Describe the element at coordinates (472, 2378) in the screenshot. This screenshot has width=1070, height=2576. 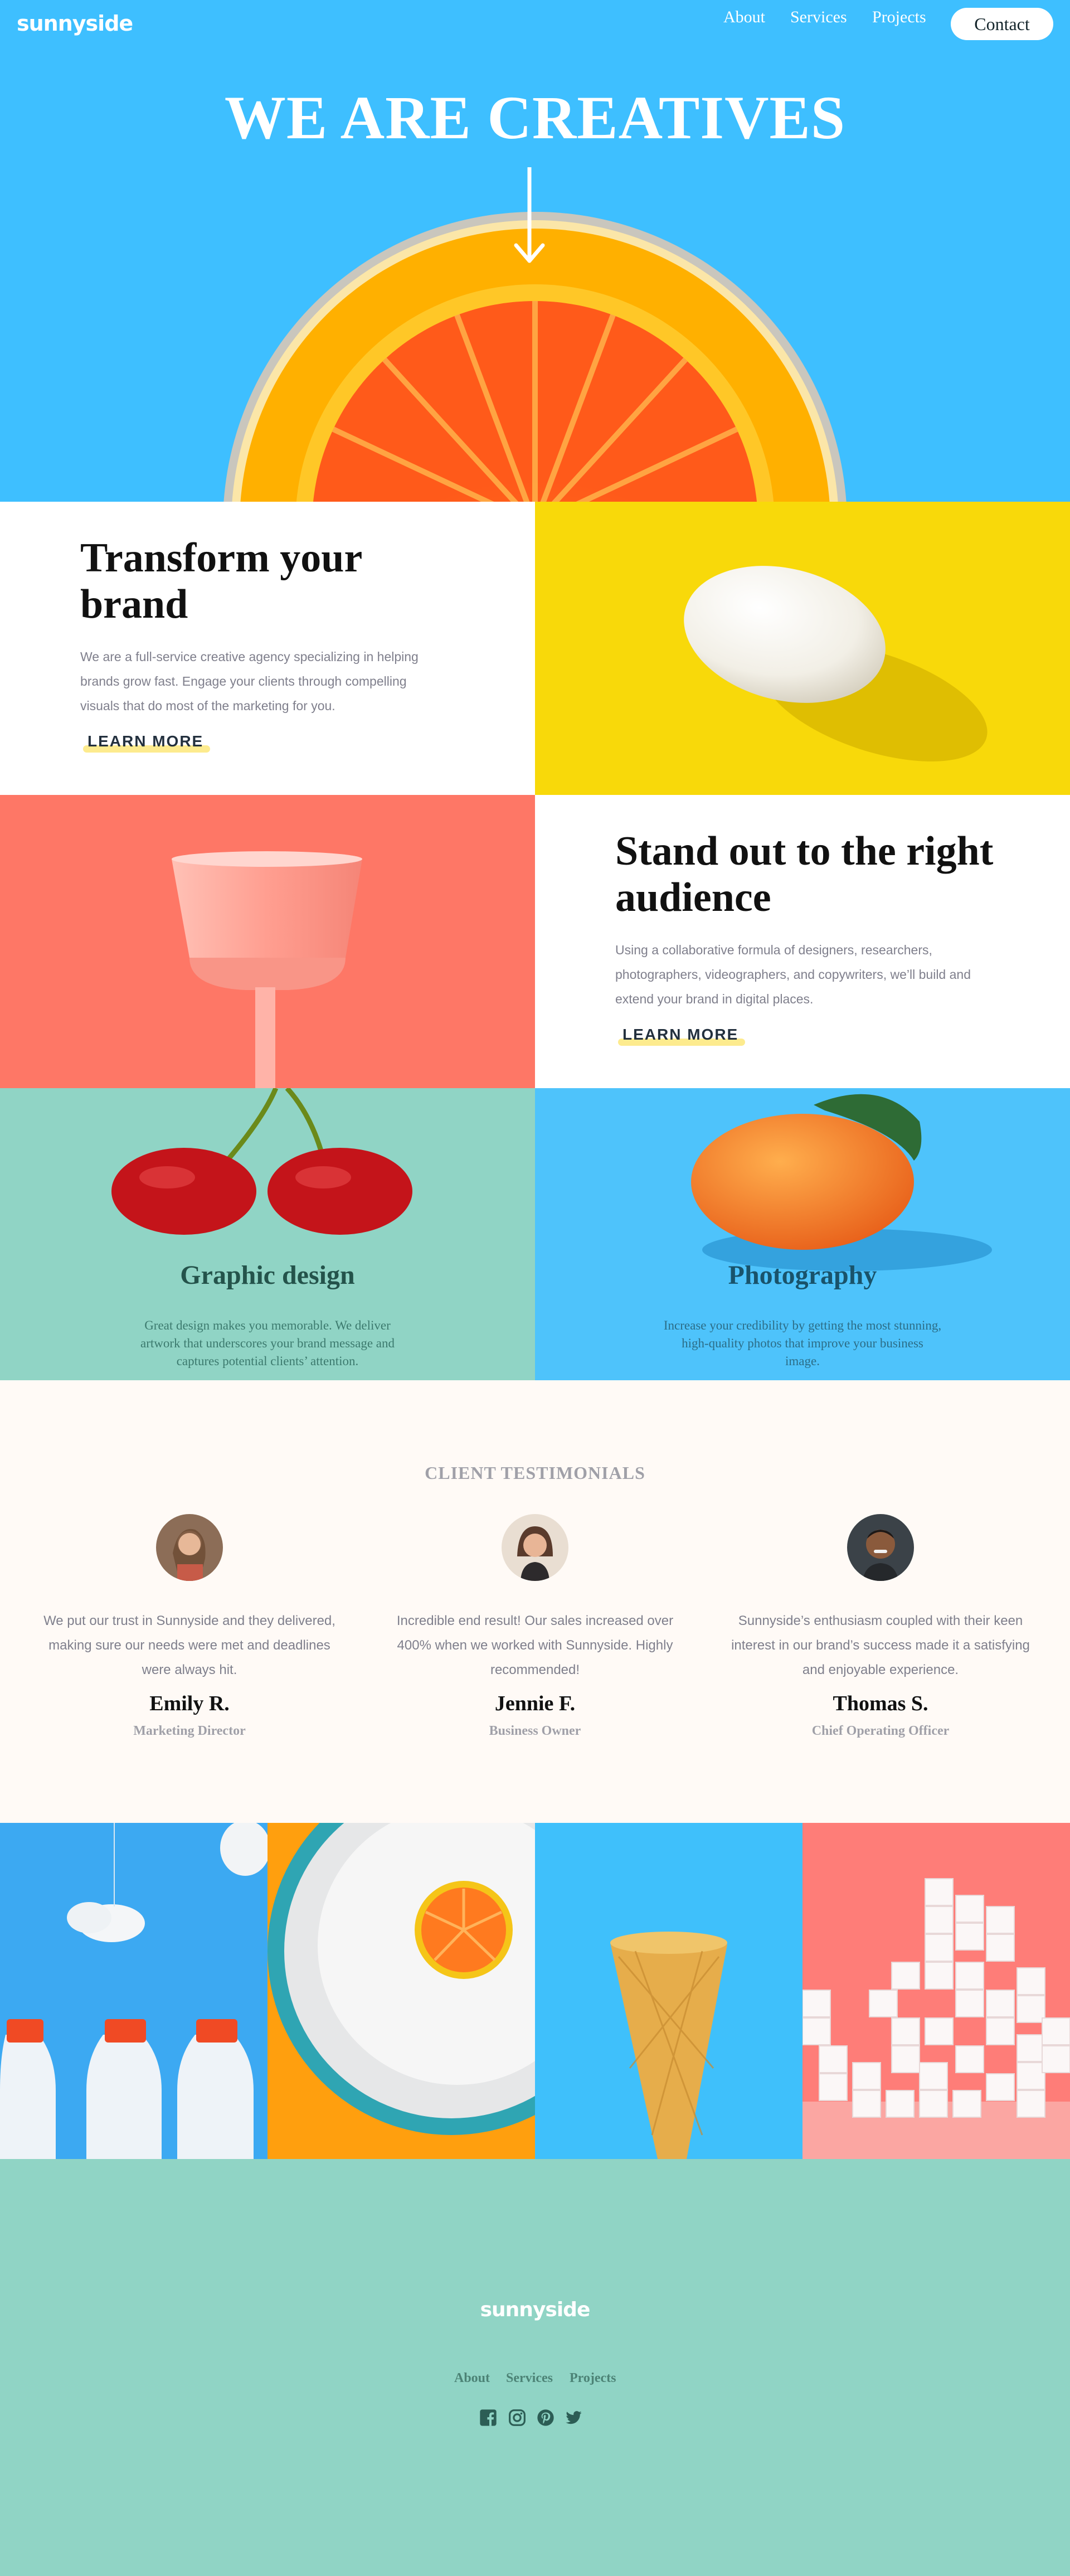
I see `footer-link-about: About` at that location.